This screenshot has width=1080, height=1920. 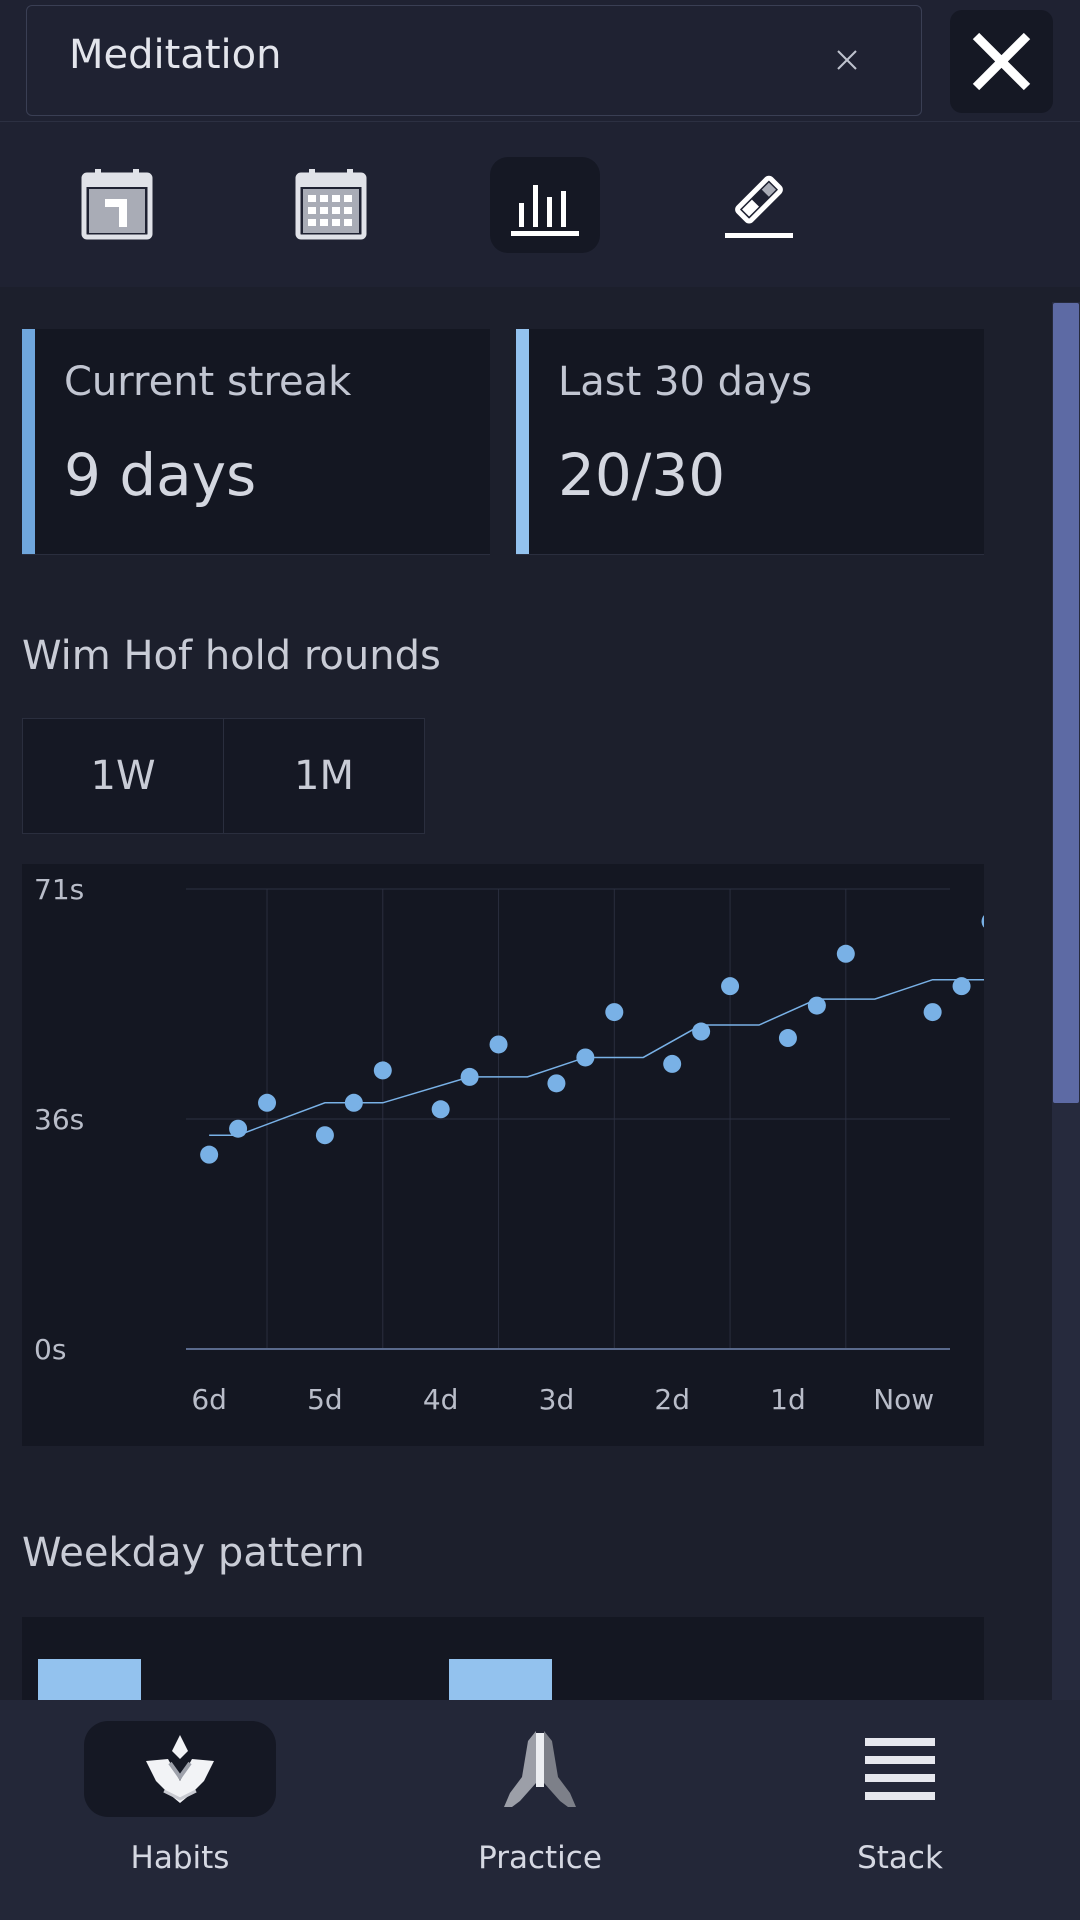 What do you see at coordinates (1066, 703) in the screenshot?
I see `scrollbar-thumb` at bounding box center [1066, 703].